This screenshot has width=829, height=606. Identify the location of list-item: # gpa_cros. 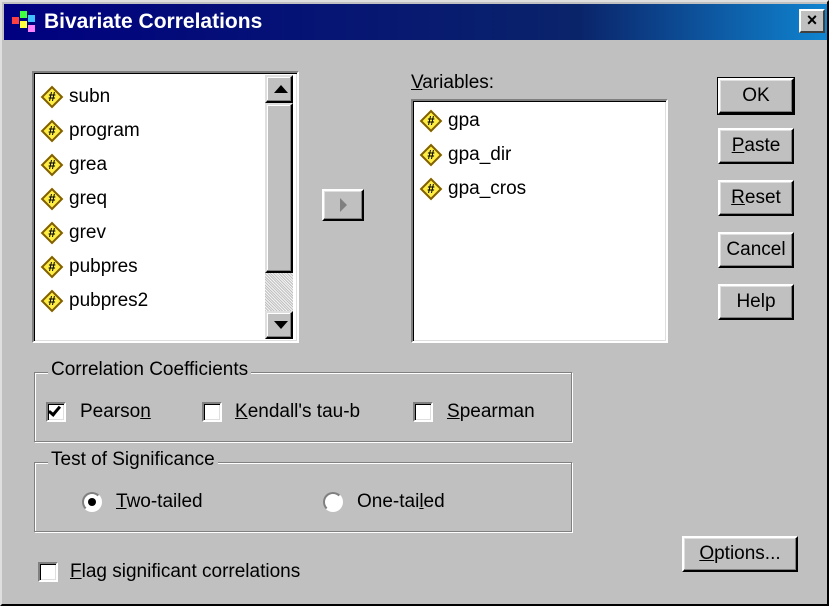
(472, 189).